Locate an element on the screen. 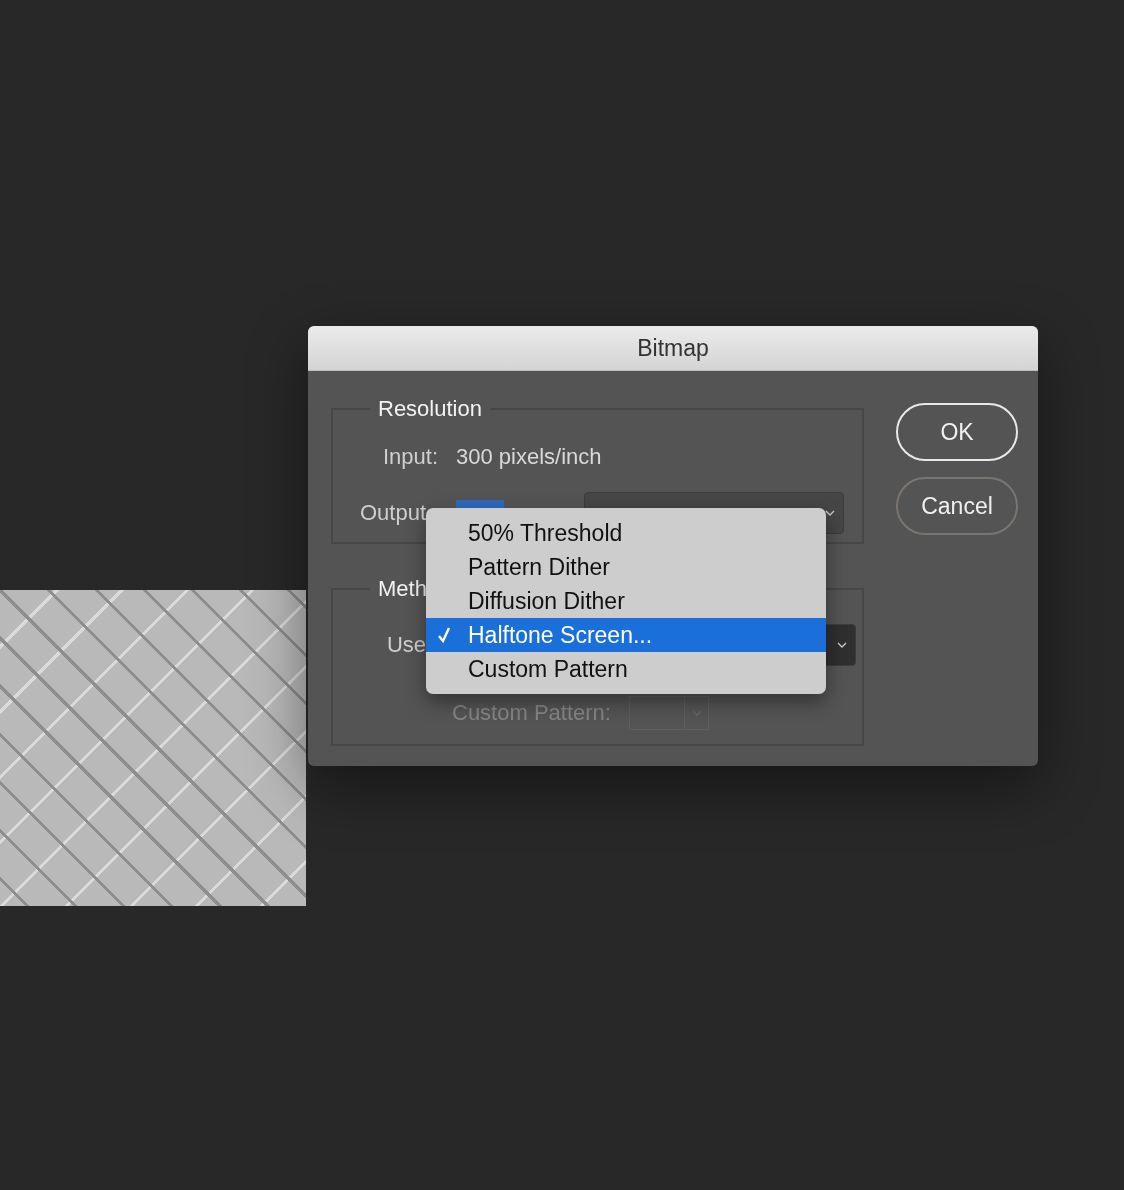  field-label: Input: is located at coordinates (409, 457).